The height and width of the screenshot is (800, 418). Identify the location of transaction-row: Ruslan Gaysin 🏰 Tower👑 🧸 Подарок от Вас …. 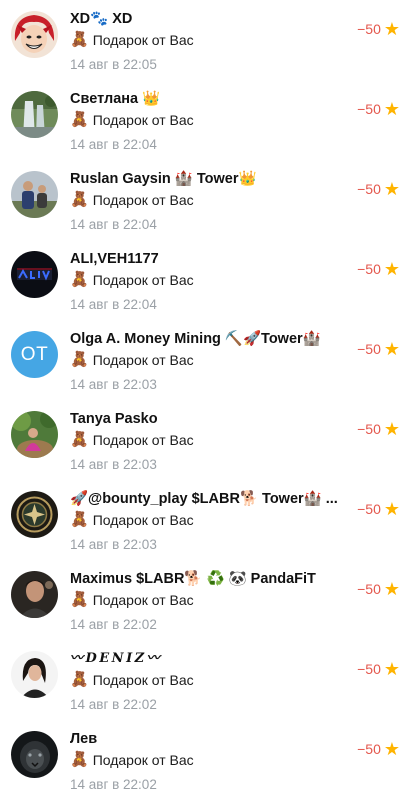
(209, 200).